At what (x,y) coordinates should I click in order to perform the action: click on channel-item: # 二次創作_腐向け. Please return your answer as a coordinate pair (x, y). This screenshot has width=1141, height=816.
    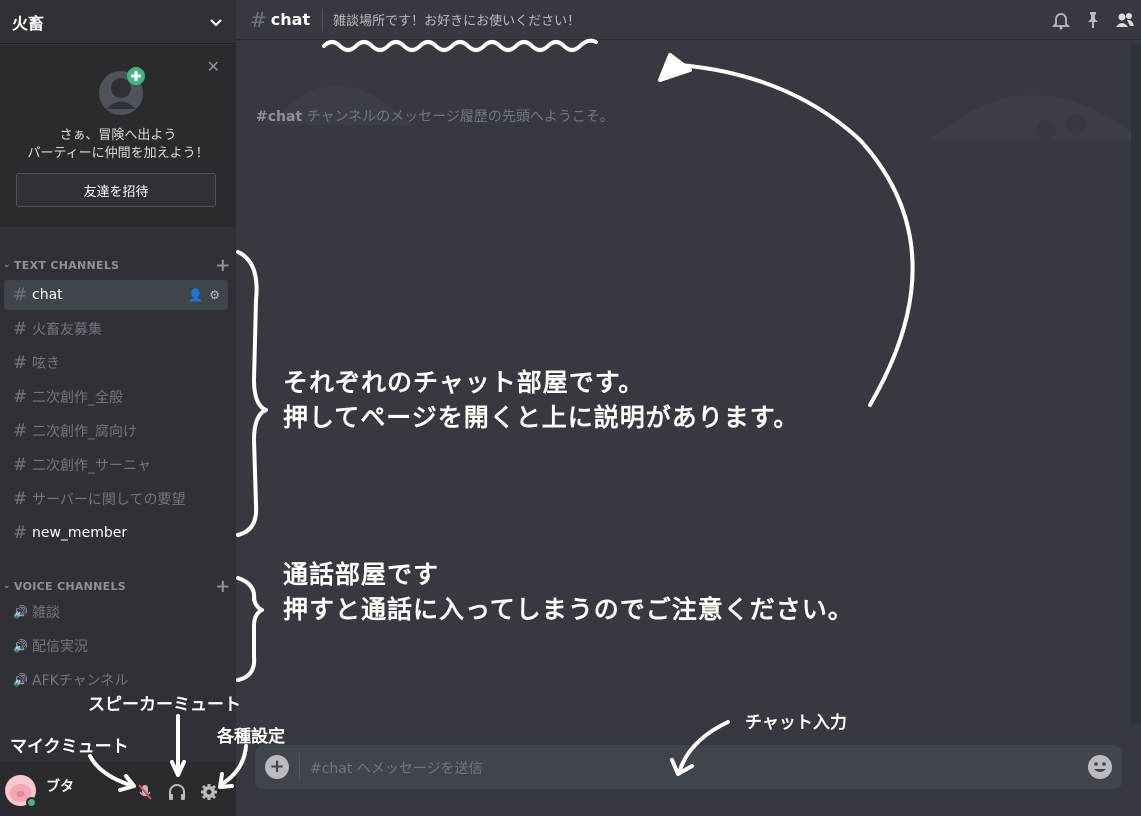
    Looking at the image, I should click on (116, 431).